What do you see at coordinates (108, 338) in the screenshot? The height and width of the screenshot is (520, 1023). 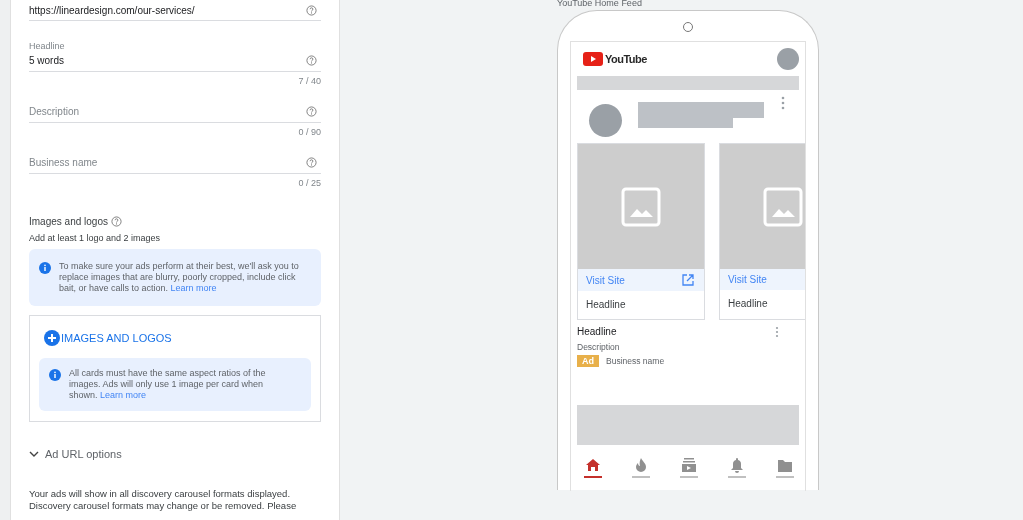 I see `add-images-button: IMAGES AND LOGOS` at bounding box center [108, 338].